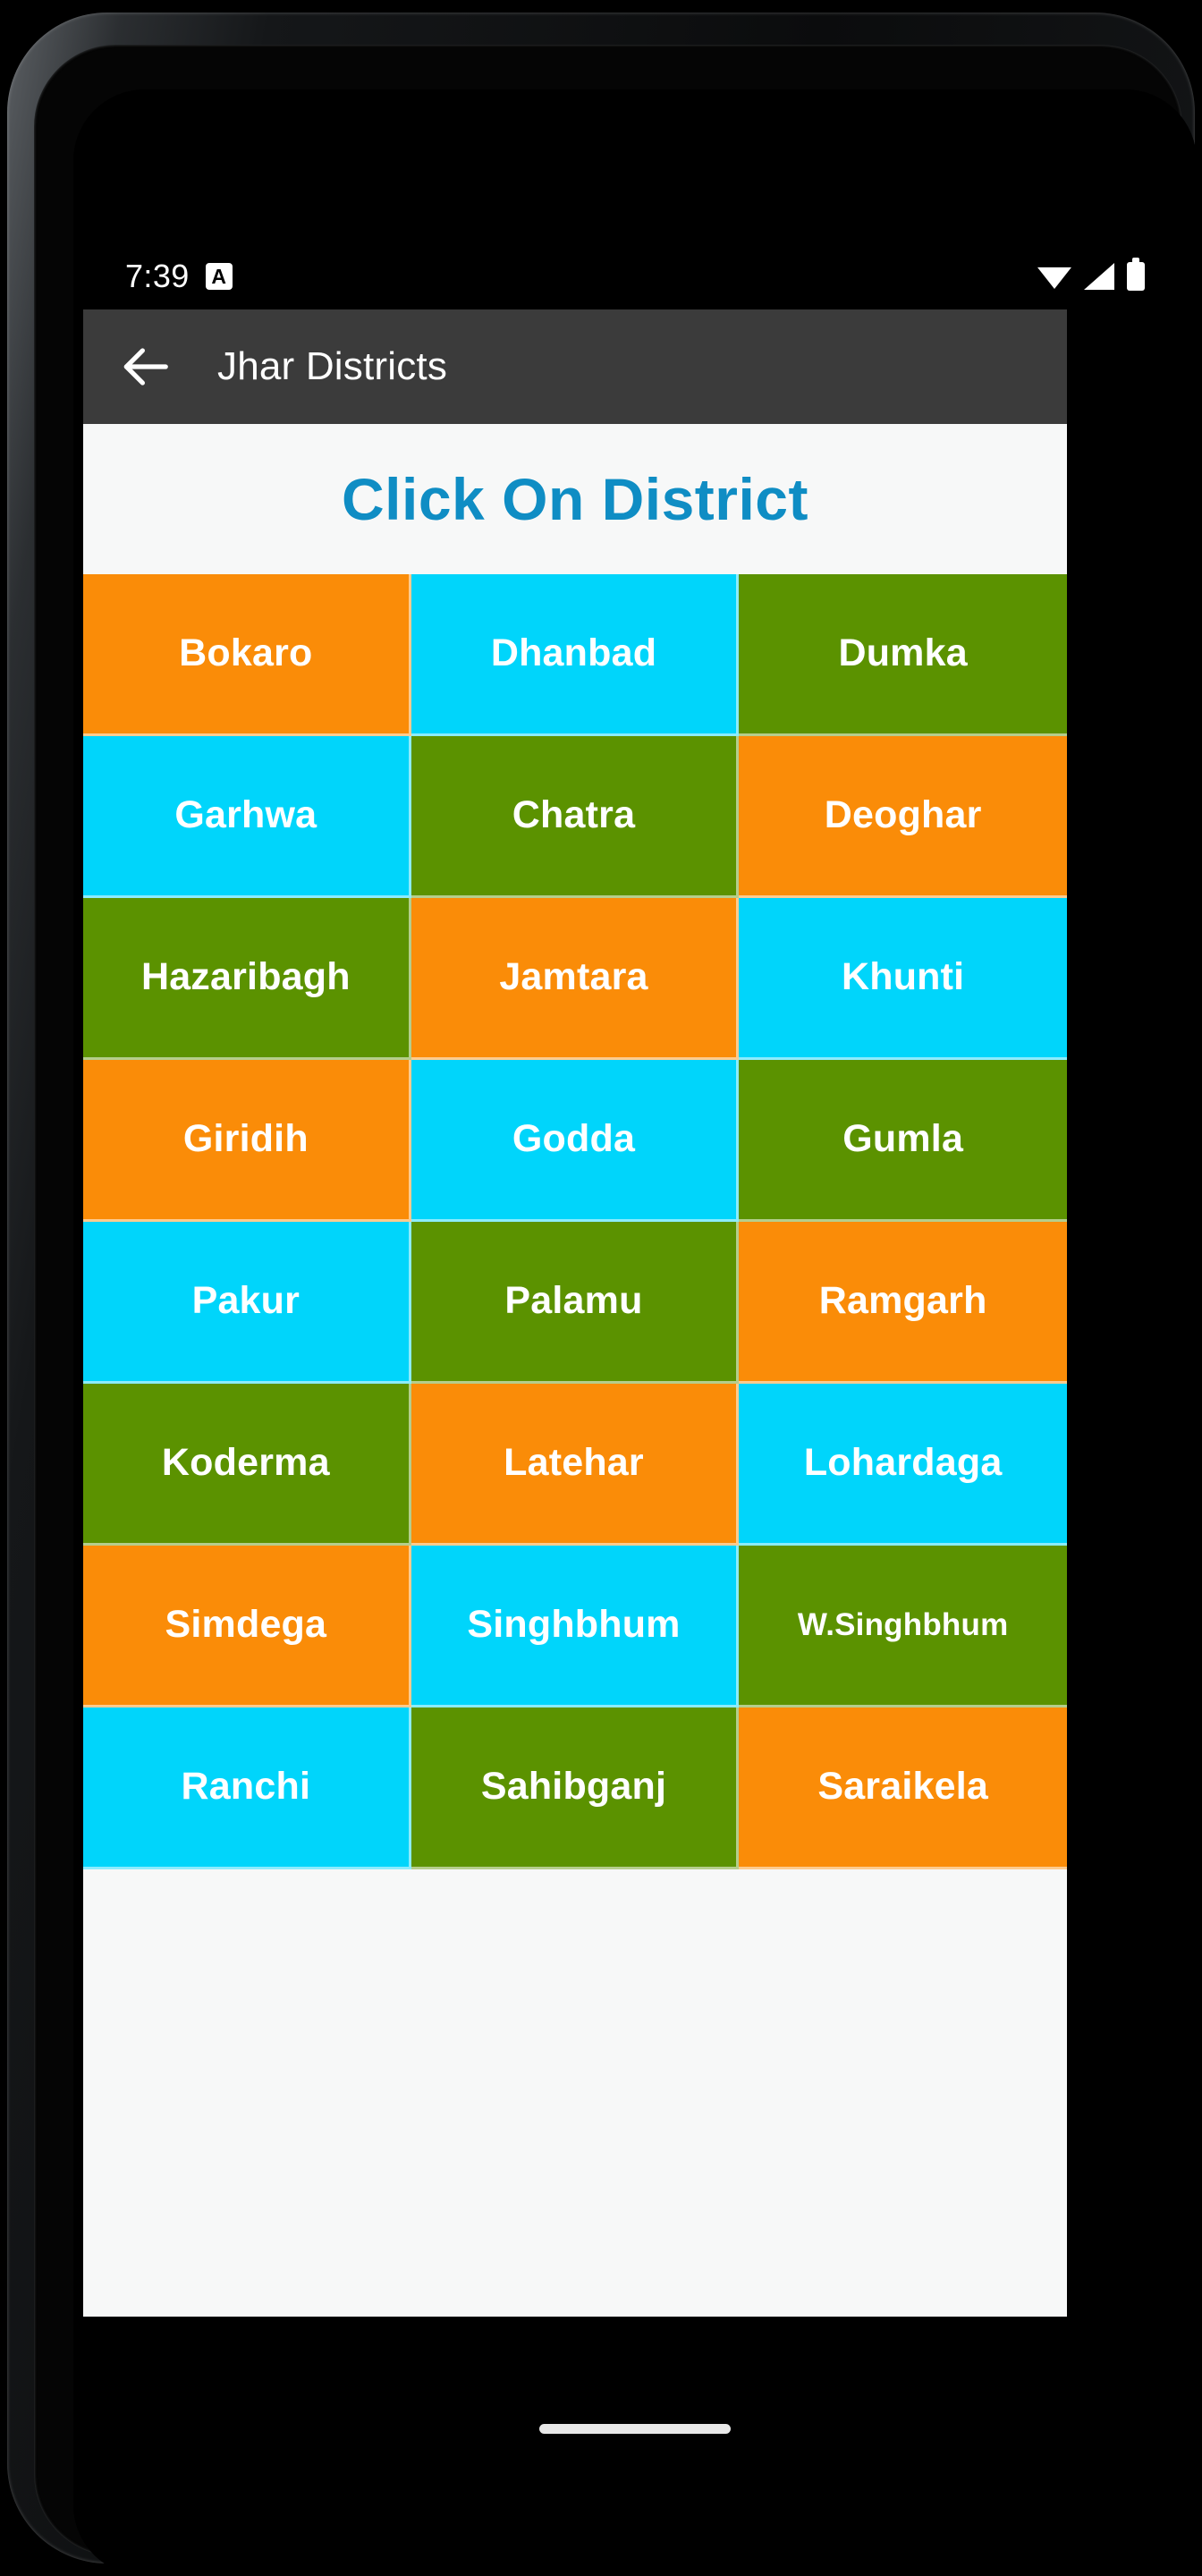 Image resolution: width=1202 pixels, height=2576 pixels. I want to click on district-cell: Palamu, so click(575, 1303).